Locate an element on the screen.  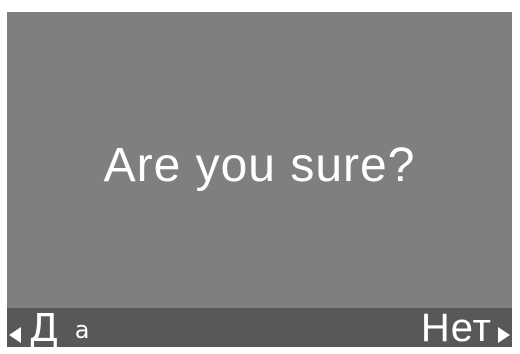
triangle-left-icon is located at coordinates (15, 334).